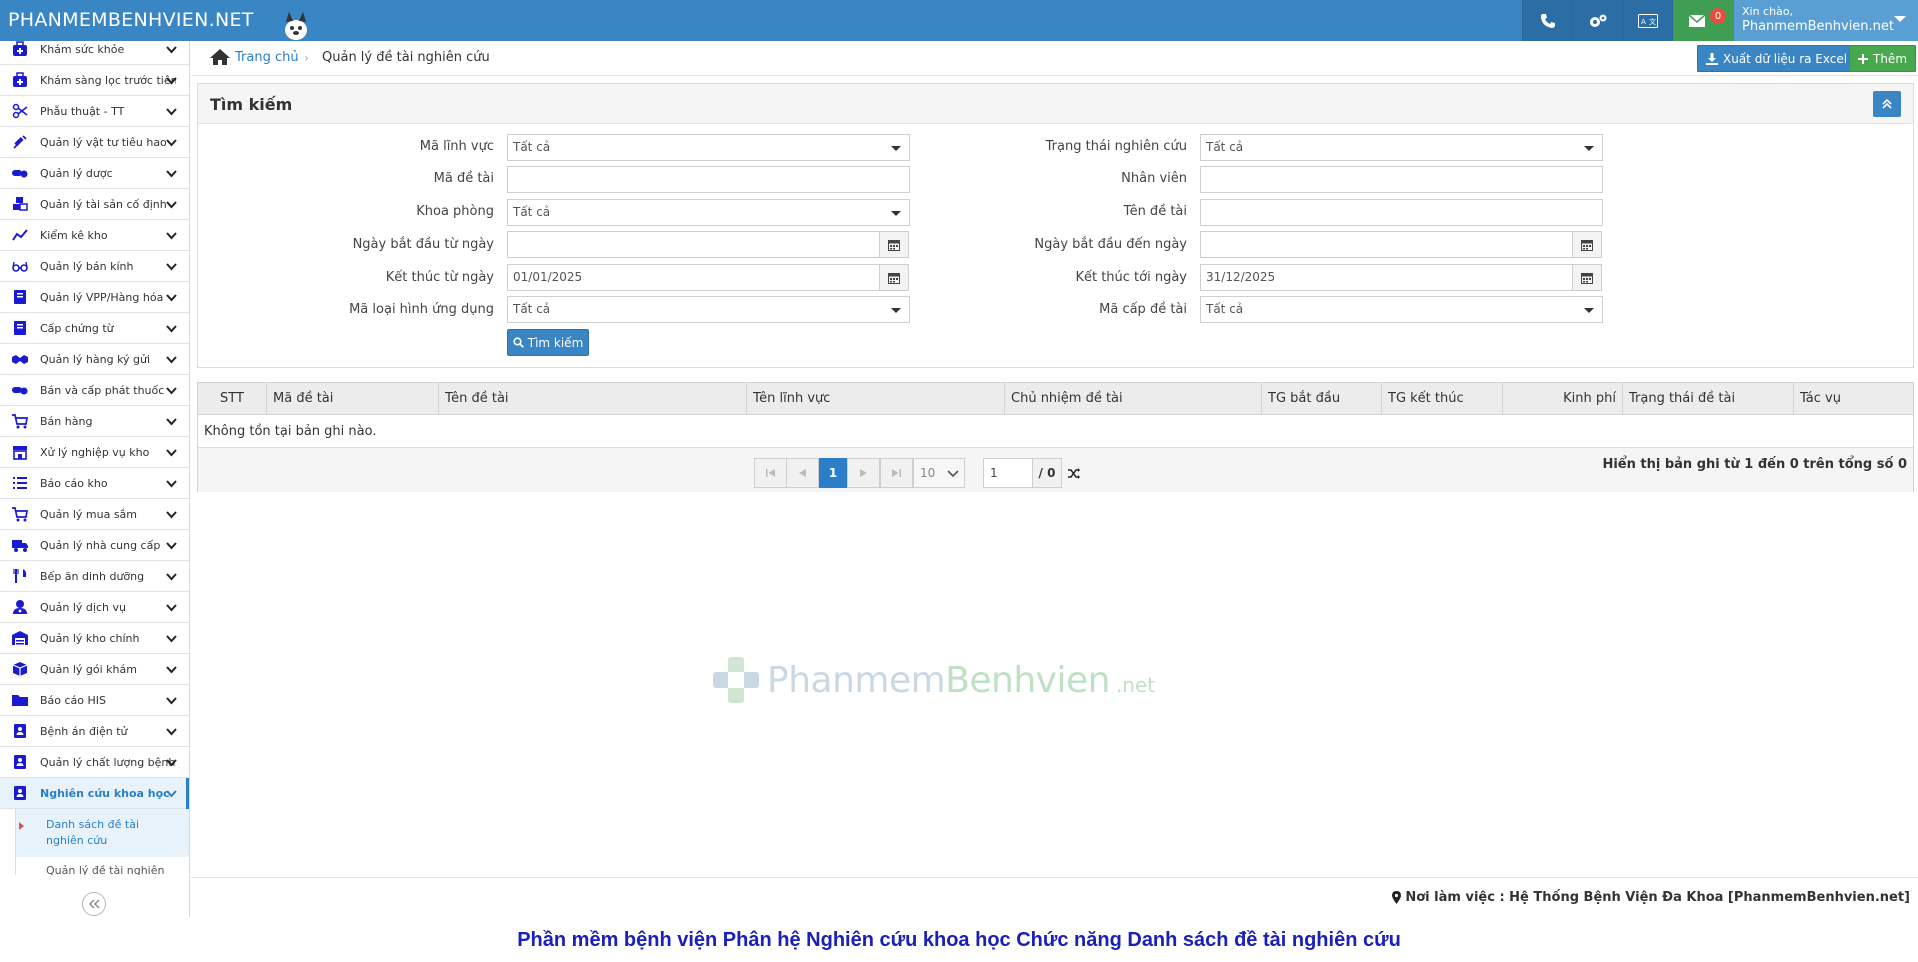 Image resolution: width=1918 pixels, height=962 pixels. I want to click on sidebar-item: Báo cáo kho, so click(94, 483).